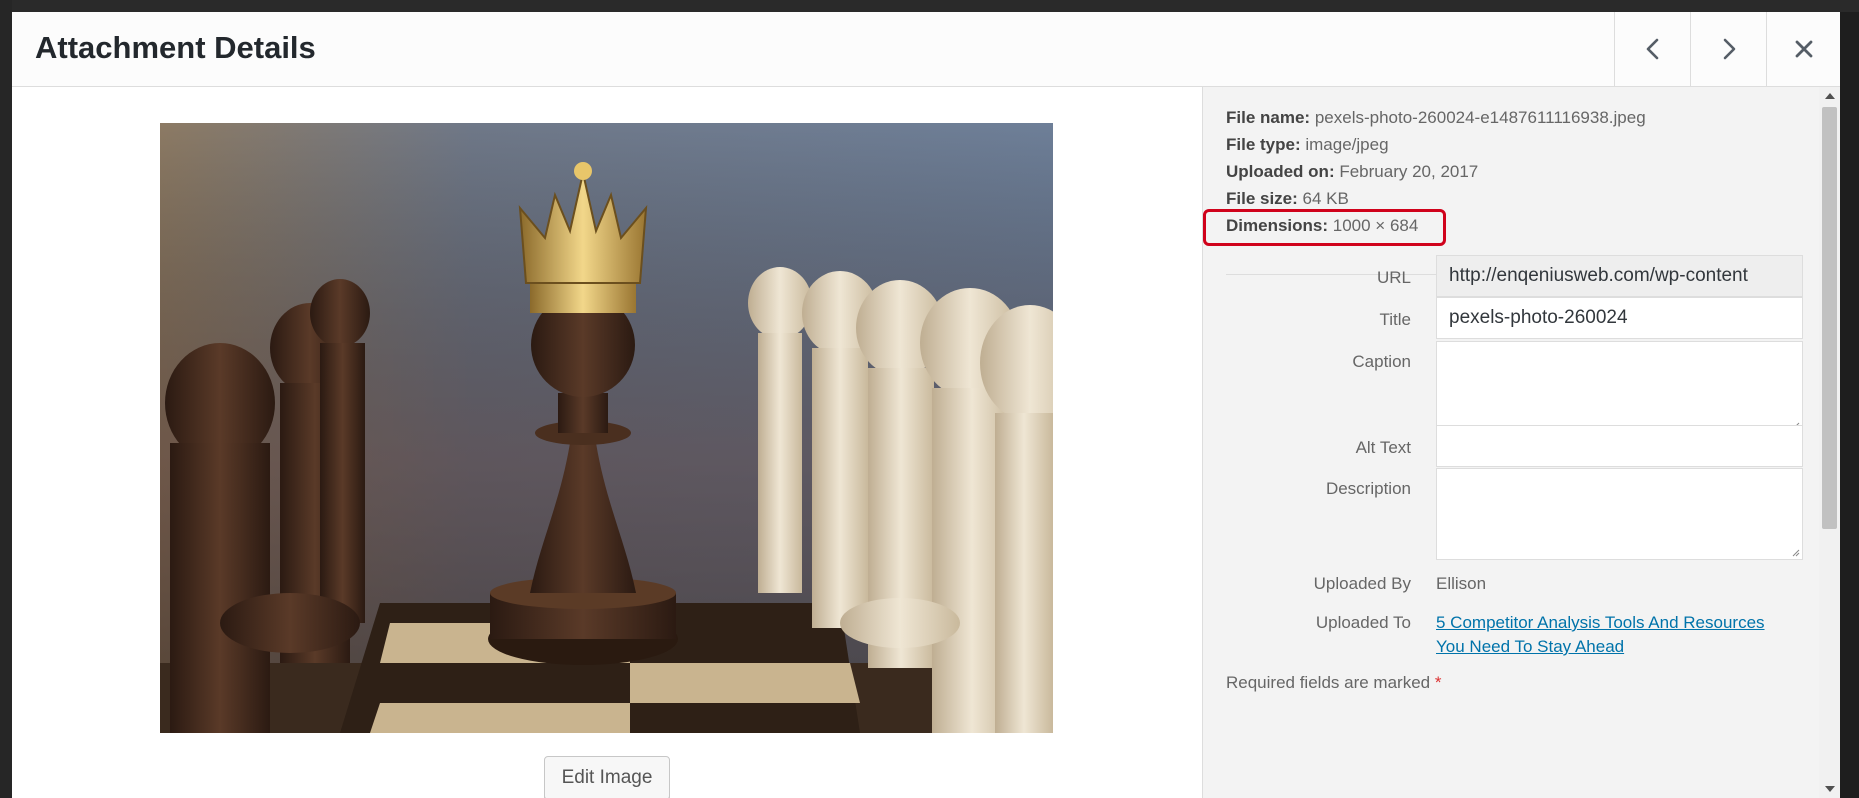 The height and width of the screenshot is (798, 1859). I want to click on scroll-down-arrow-icon, so click(1830, 789).